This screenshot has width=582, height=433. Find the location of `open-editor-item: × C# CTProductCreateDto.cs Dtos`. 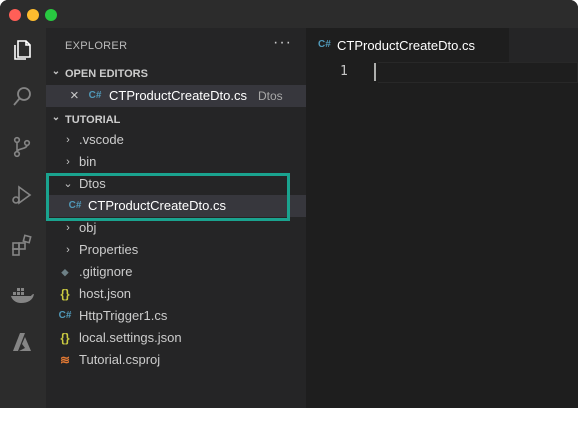

open-editor-item: × C# CTProductCreateDto.cs Dtos is located at coordinates (176, 96).